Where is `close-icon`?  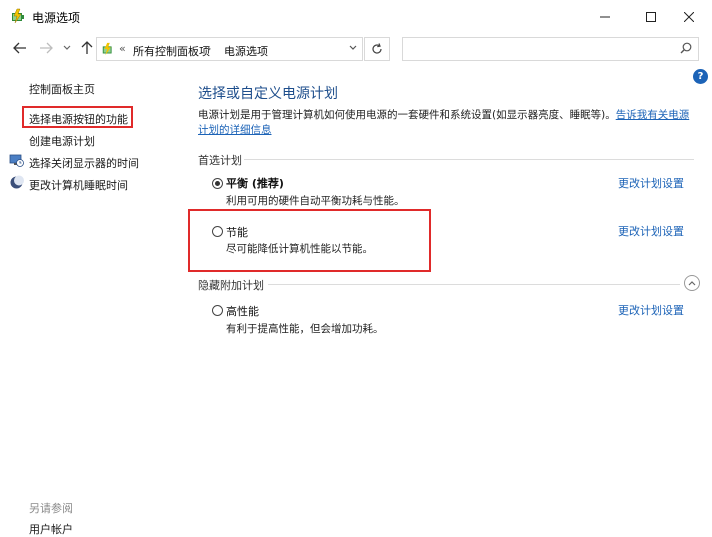
close-icon is located at coordinates (689, 16).